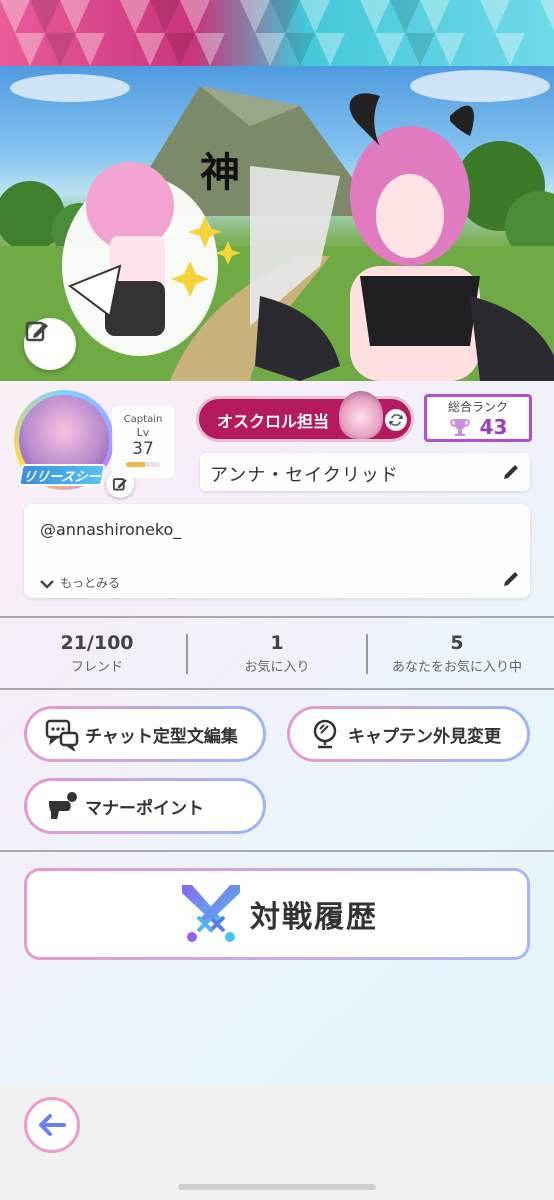 The height and width of the screenshot is (1200, 554). Describe the element at coordinates (96, 667) in the screenshot. I see `stat-label: フレンド` at that location.